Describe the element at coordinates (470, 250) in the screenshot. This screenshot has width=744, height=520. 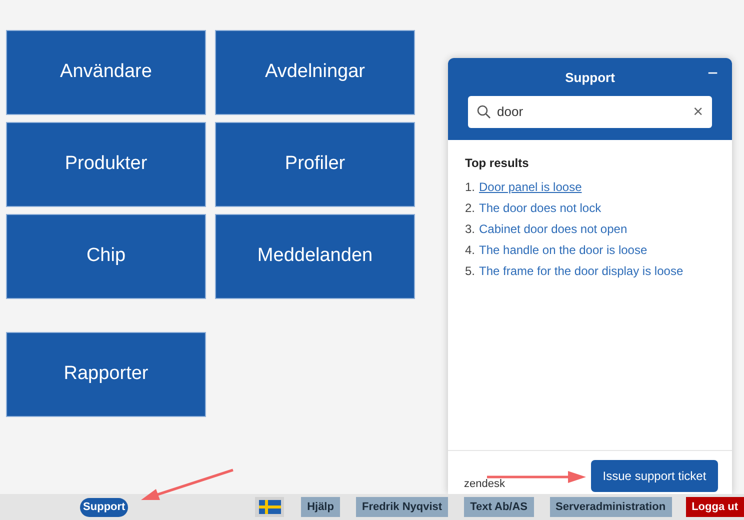
I see `list-number: 4.` at that location.